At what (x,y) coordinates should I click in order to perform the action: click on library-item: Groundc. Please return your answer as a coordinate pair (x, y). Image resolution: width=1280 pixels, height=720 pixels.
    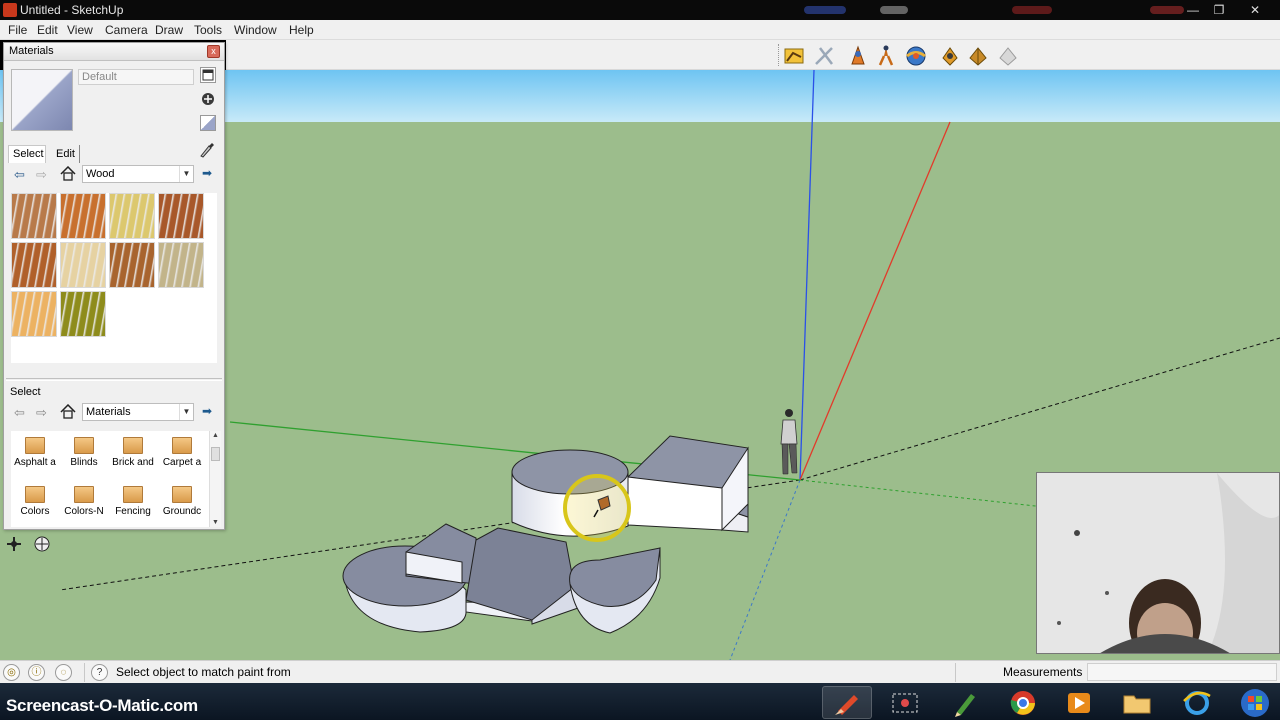
    Looking at the image, I should click on (182, 503).